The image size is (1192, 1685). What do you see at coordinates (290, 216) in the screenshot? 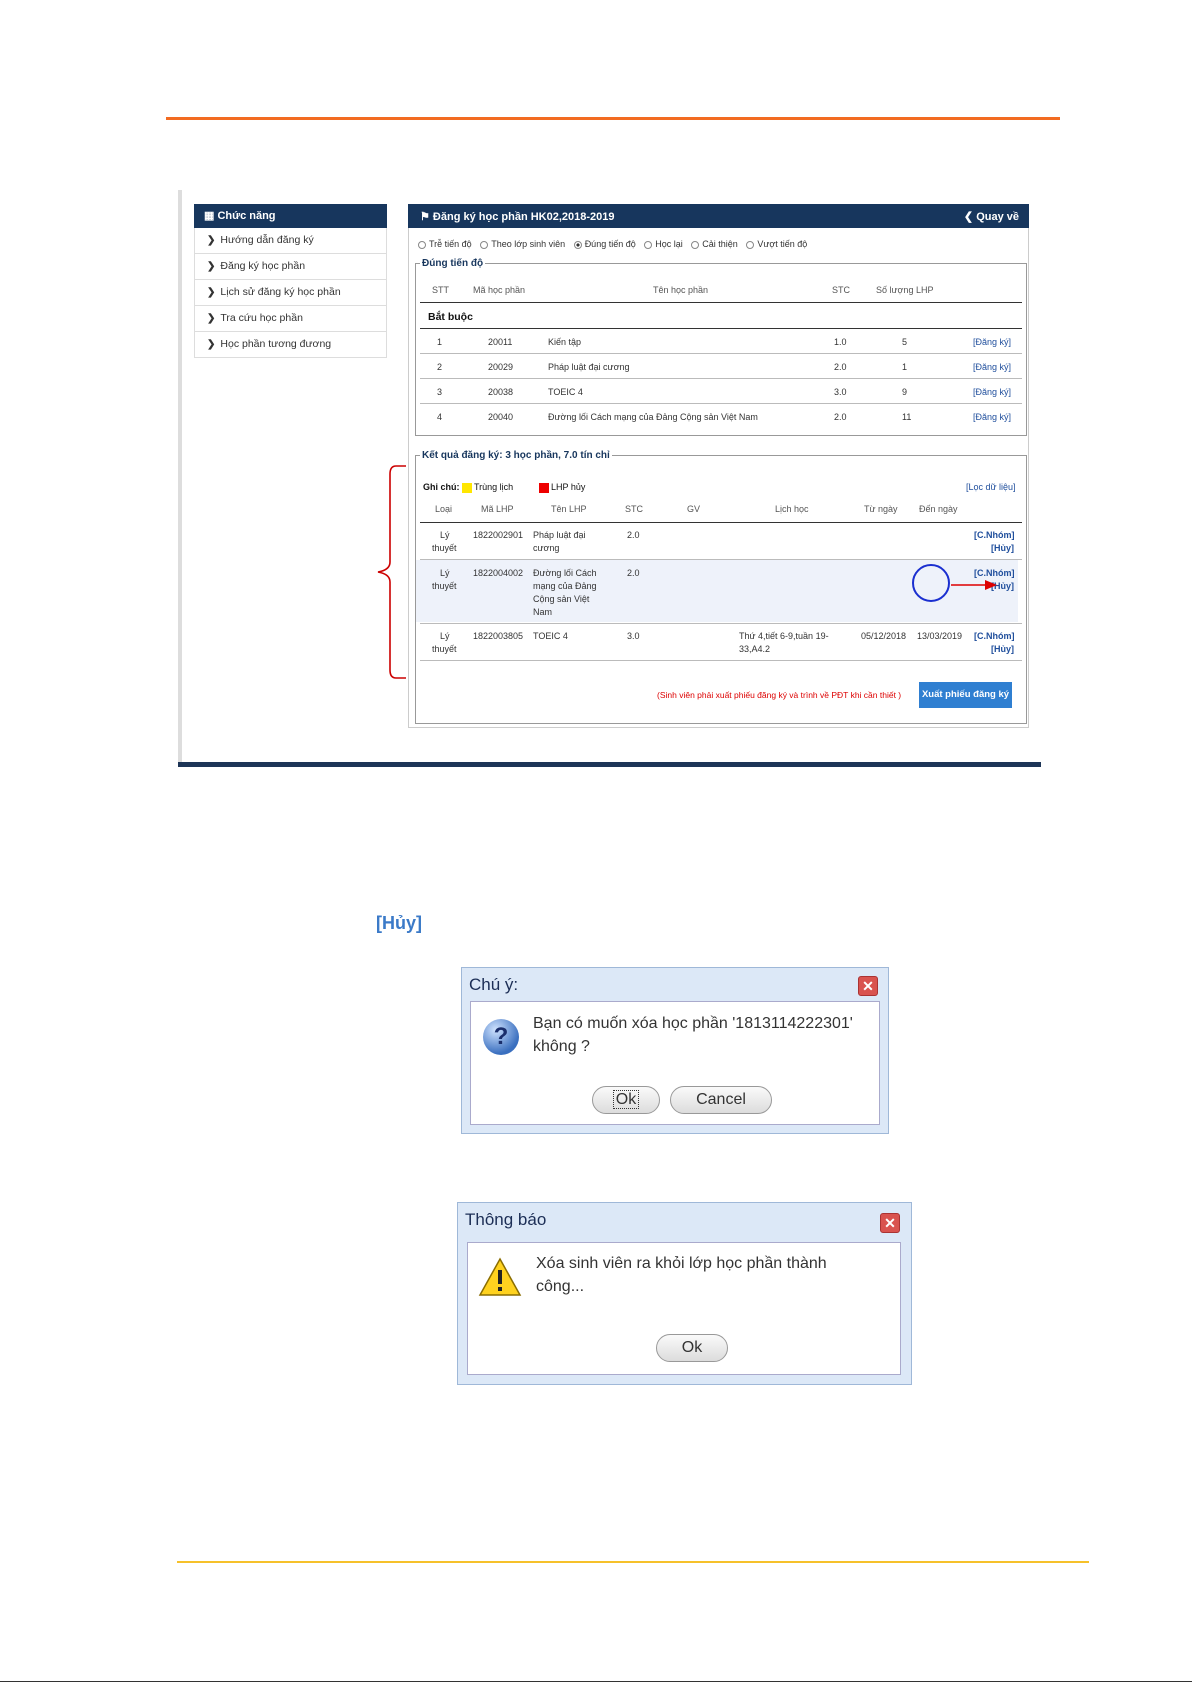
I see `menu-header: ▦ Chức năng` at bounding box center [290, 216].